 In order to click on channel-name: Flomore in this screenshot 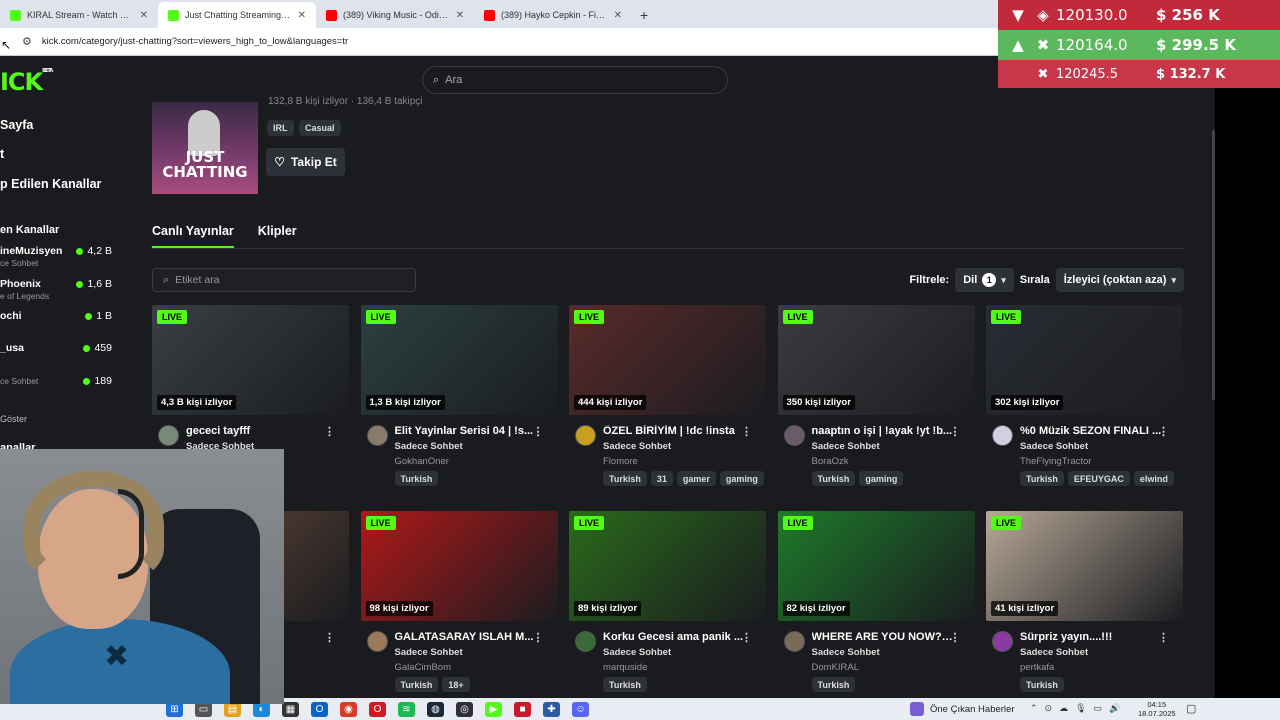, I will do `click(620, 461)`.